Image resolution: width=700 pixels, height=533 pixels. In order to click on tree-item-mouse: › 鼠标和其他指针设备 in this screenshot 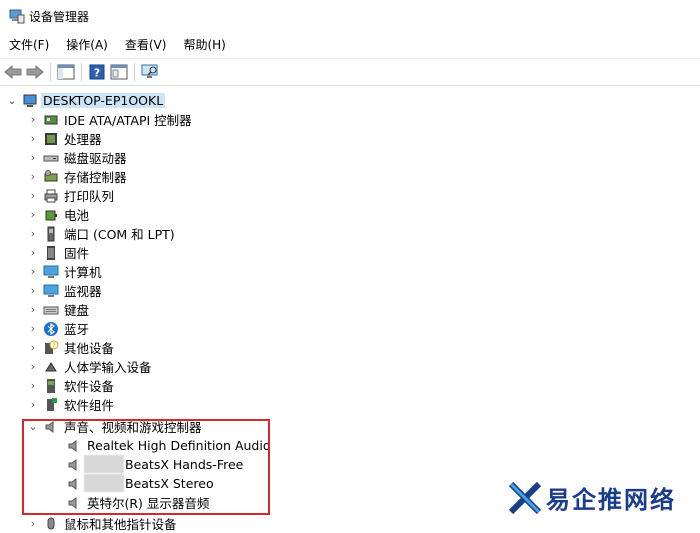, I will do `click(102, 523)`.